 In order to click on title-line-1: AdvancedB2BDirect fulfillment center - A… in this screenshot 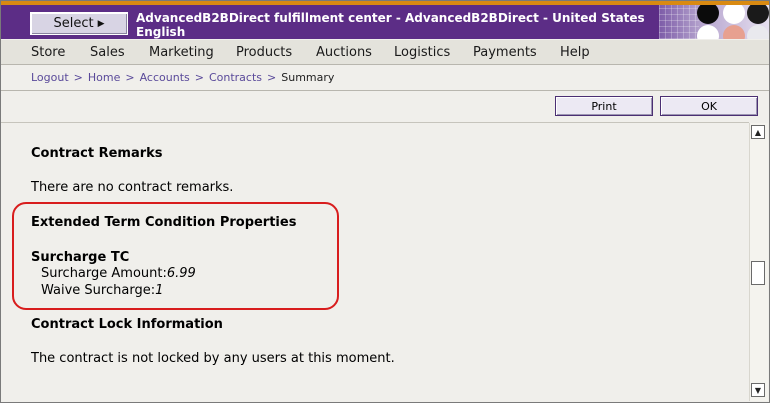, I will do `click(390, 18)`.